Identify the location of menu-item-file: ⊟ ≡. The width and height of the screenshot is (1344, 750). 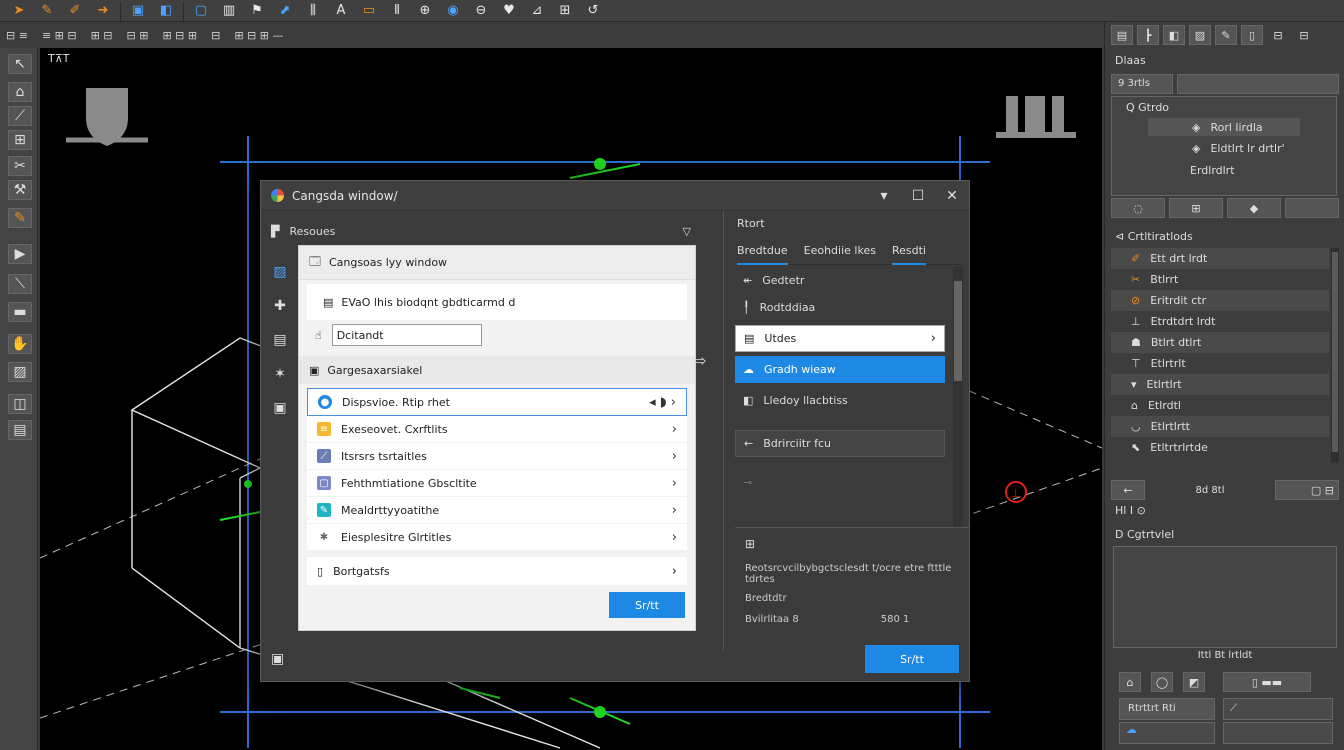
(17, 35).